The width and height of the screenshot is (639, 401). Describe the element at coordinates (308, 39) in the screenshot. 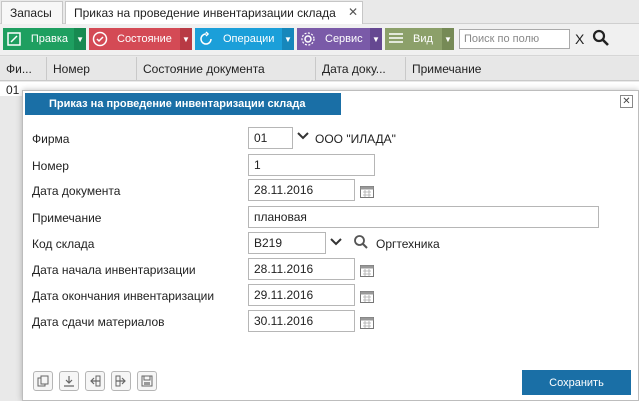

I see `gear-icon` at that location.